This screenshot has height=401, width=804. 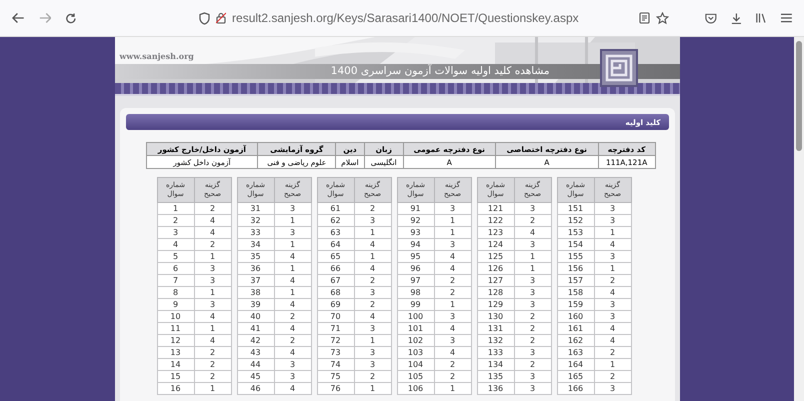 I want to click on table-cell: 101, so click(x=415, y=328).